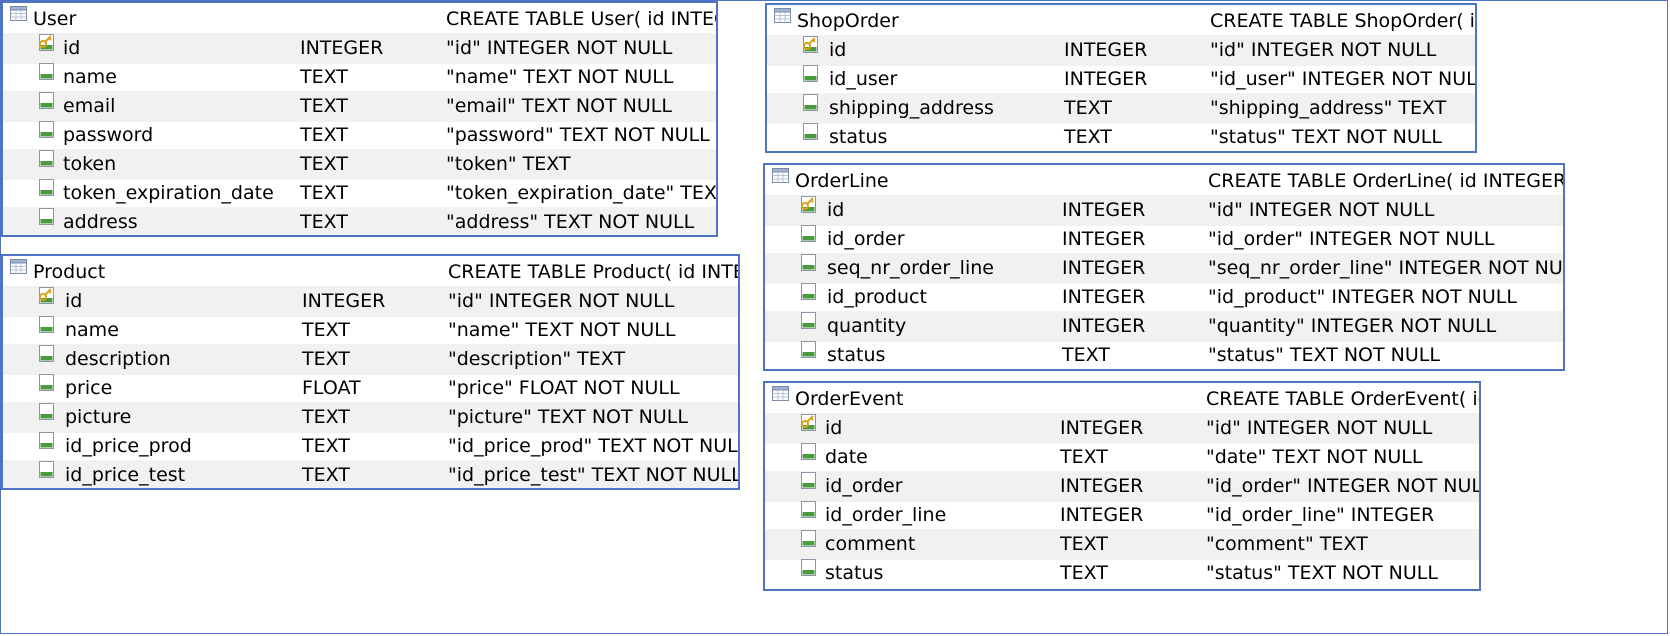 This screenshot has height=636, width=1670. Describe the element at coordinates (1122, 544) in the screenshot. I see `column-row-comment: comment TEXT "comment" TEXT` at that location.